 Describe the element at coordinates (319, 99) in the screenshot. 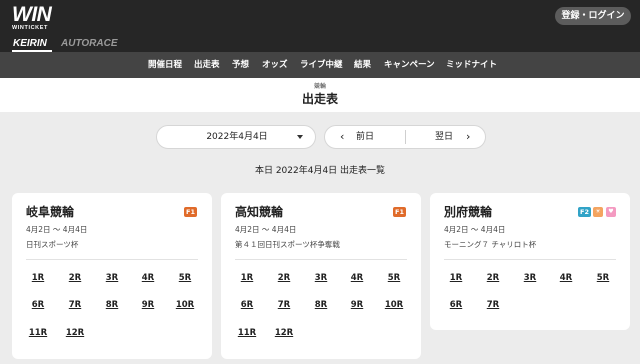

I see `page-title: 出走表` at that location.